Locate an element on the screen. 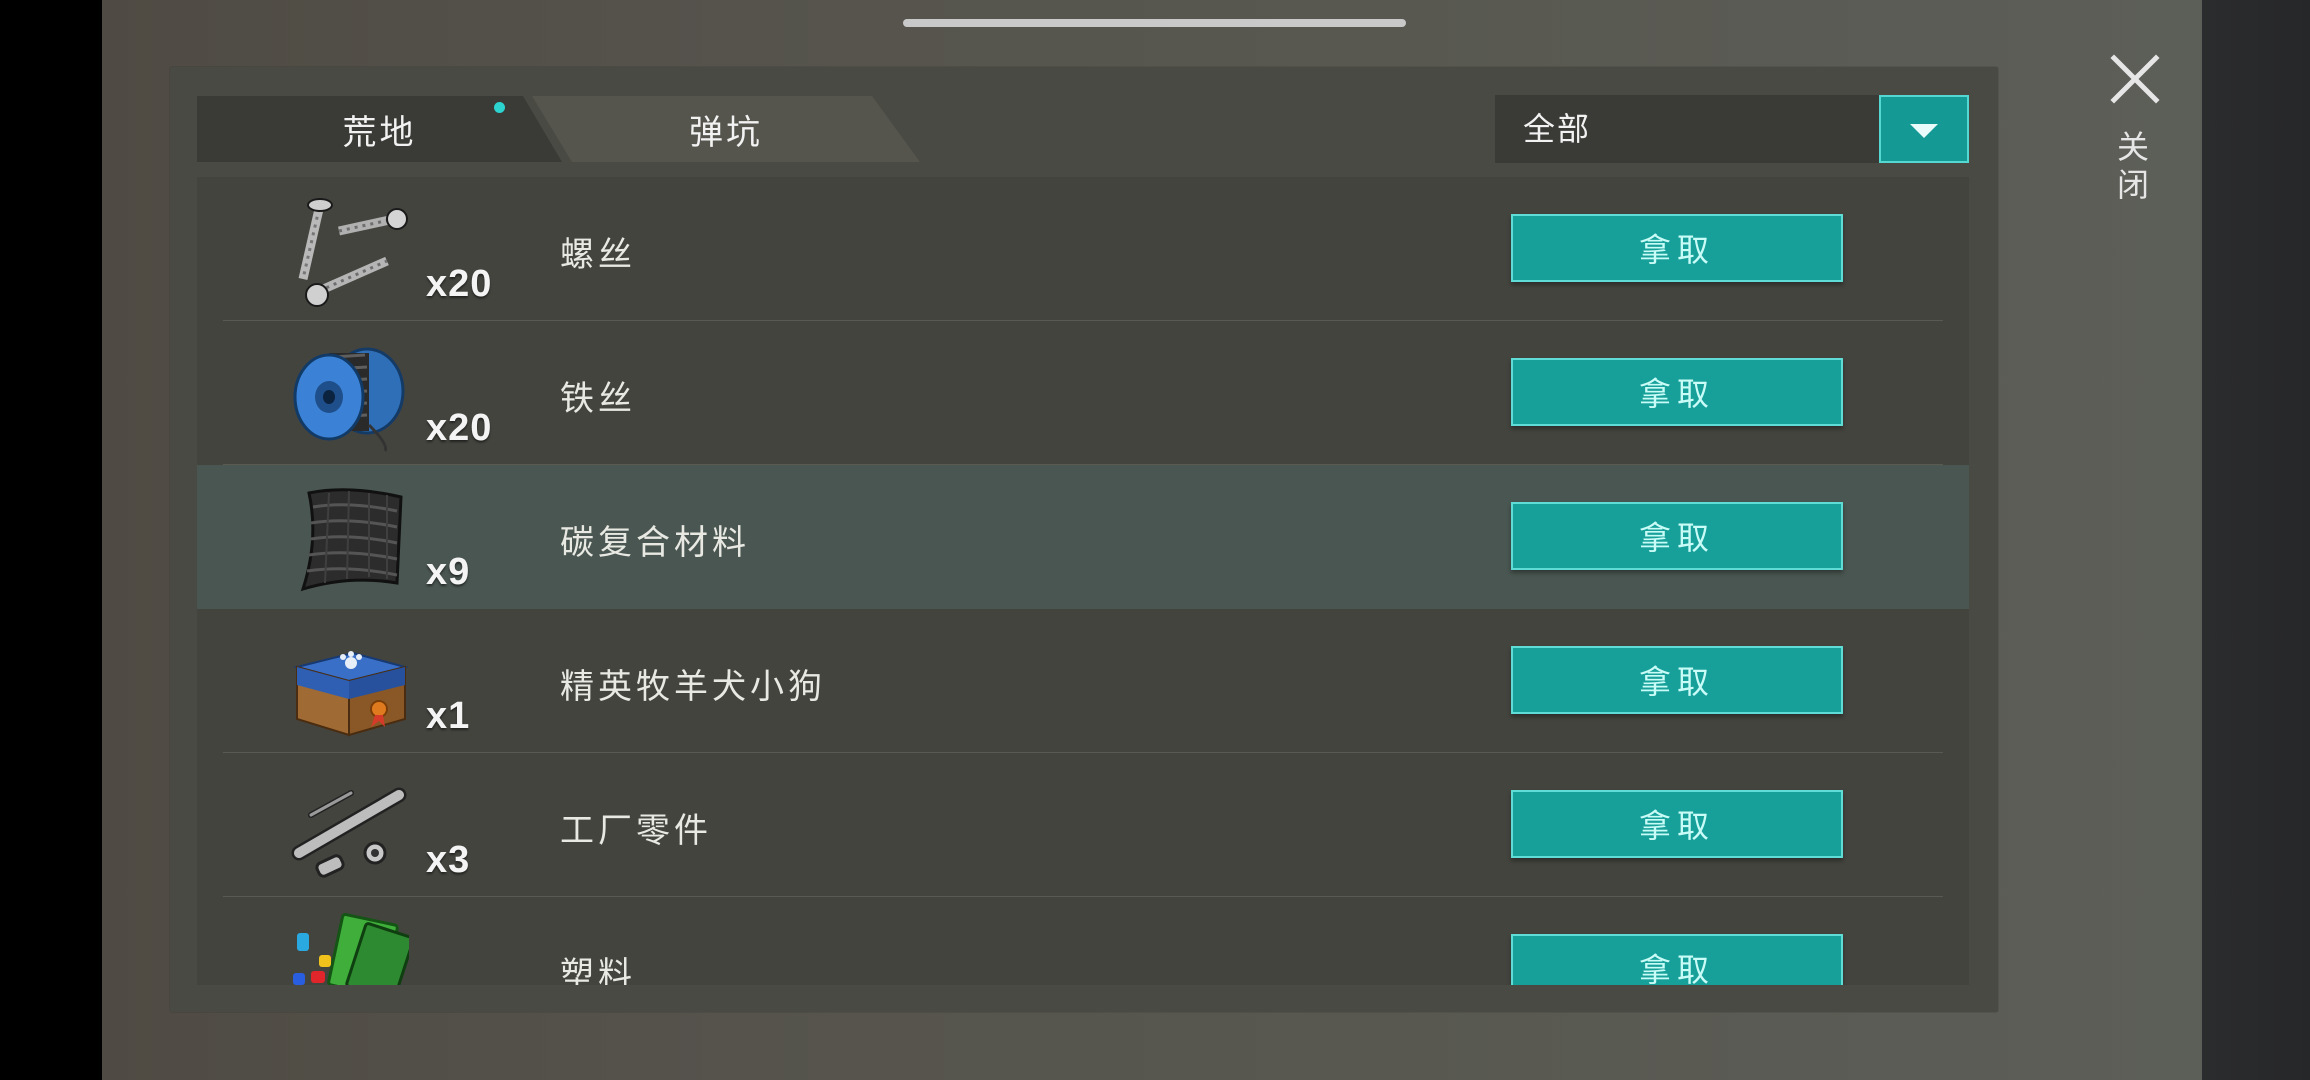 Image resolution: width=2310 pixels, height=1080 pixels. item-name: 精英牧羊犬小狗 is located at coordinates (693, 687).